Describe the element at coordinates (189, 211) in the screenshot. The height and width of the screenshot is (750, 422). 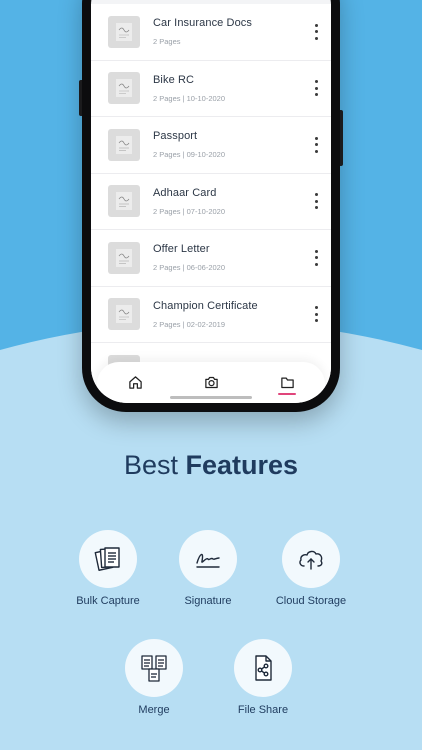
I see `document-meta: 2 Pages | 07-10-2020` at that location.